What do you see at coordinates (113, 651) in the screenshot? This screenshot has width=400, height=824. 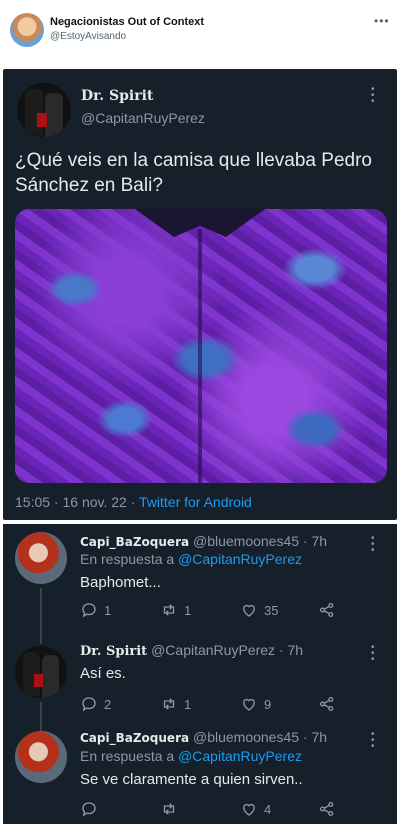 I see `reply-author-name: Dr. Spirit` at bounding box center [113, 651].